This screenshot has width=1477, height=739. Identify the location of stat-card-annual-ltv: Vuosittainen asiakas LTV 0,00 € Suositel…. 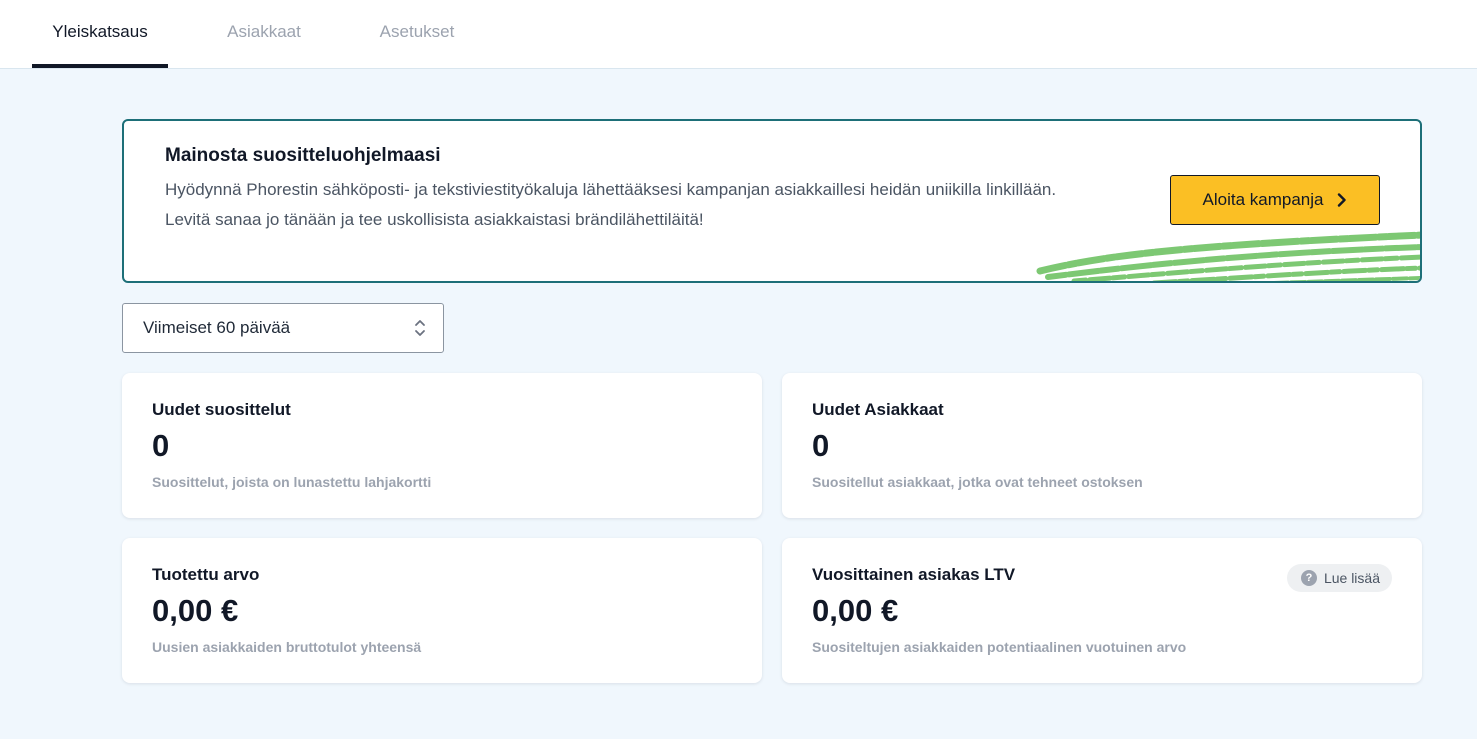
(1102, 610).